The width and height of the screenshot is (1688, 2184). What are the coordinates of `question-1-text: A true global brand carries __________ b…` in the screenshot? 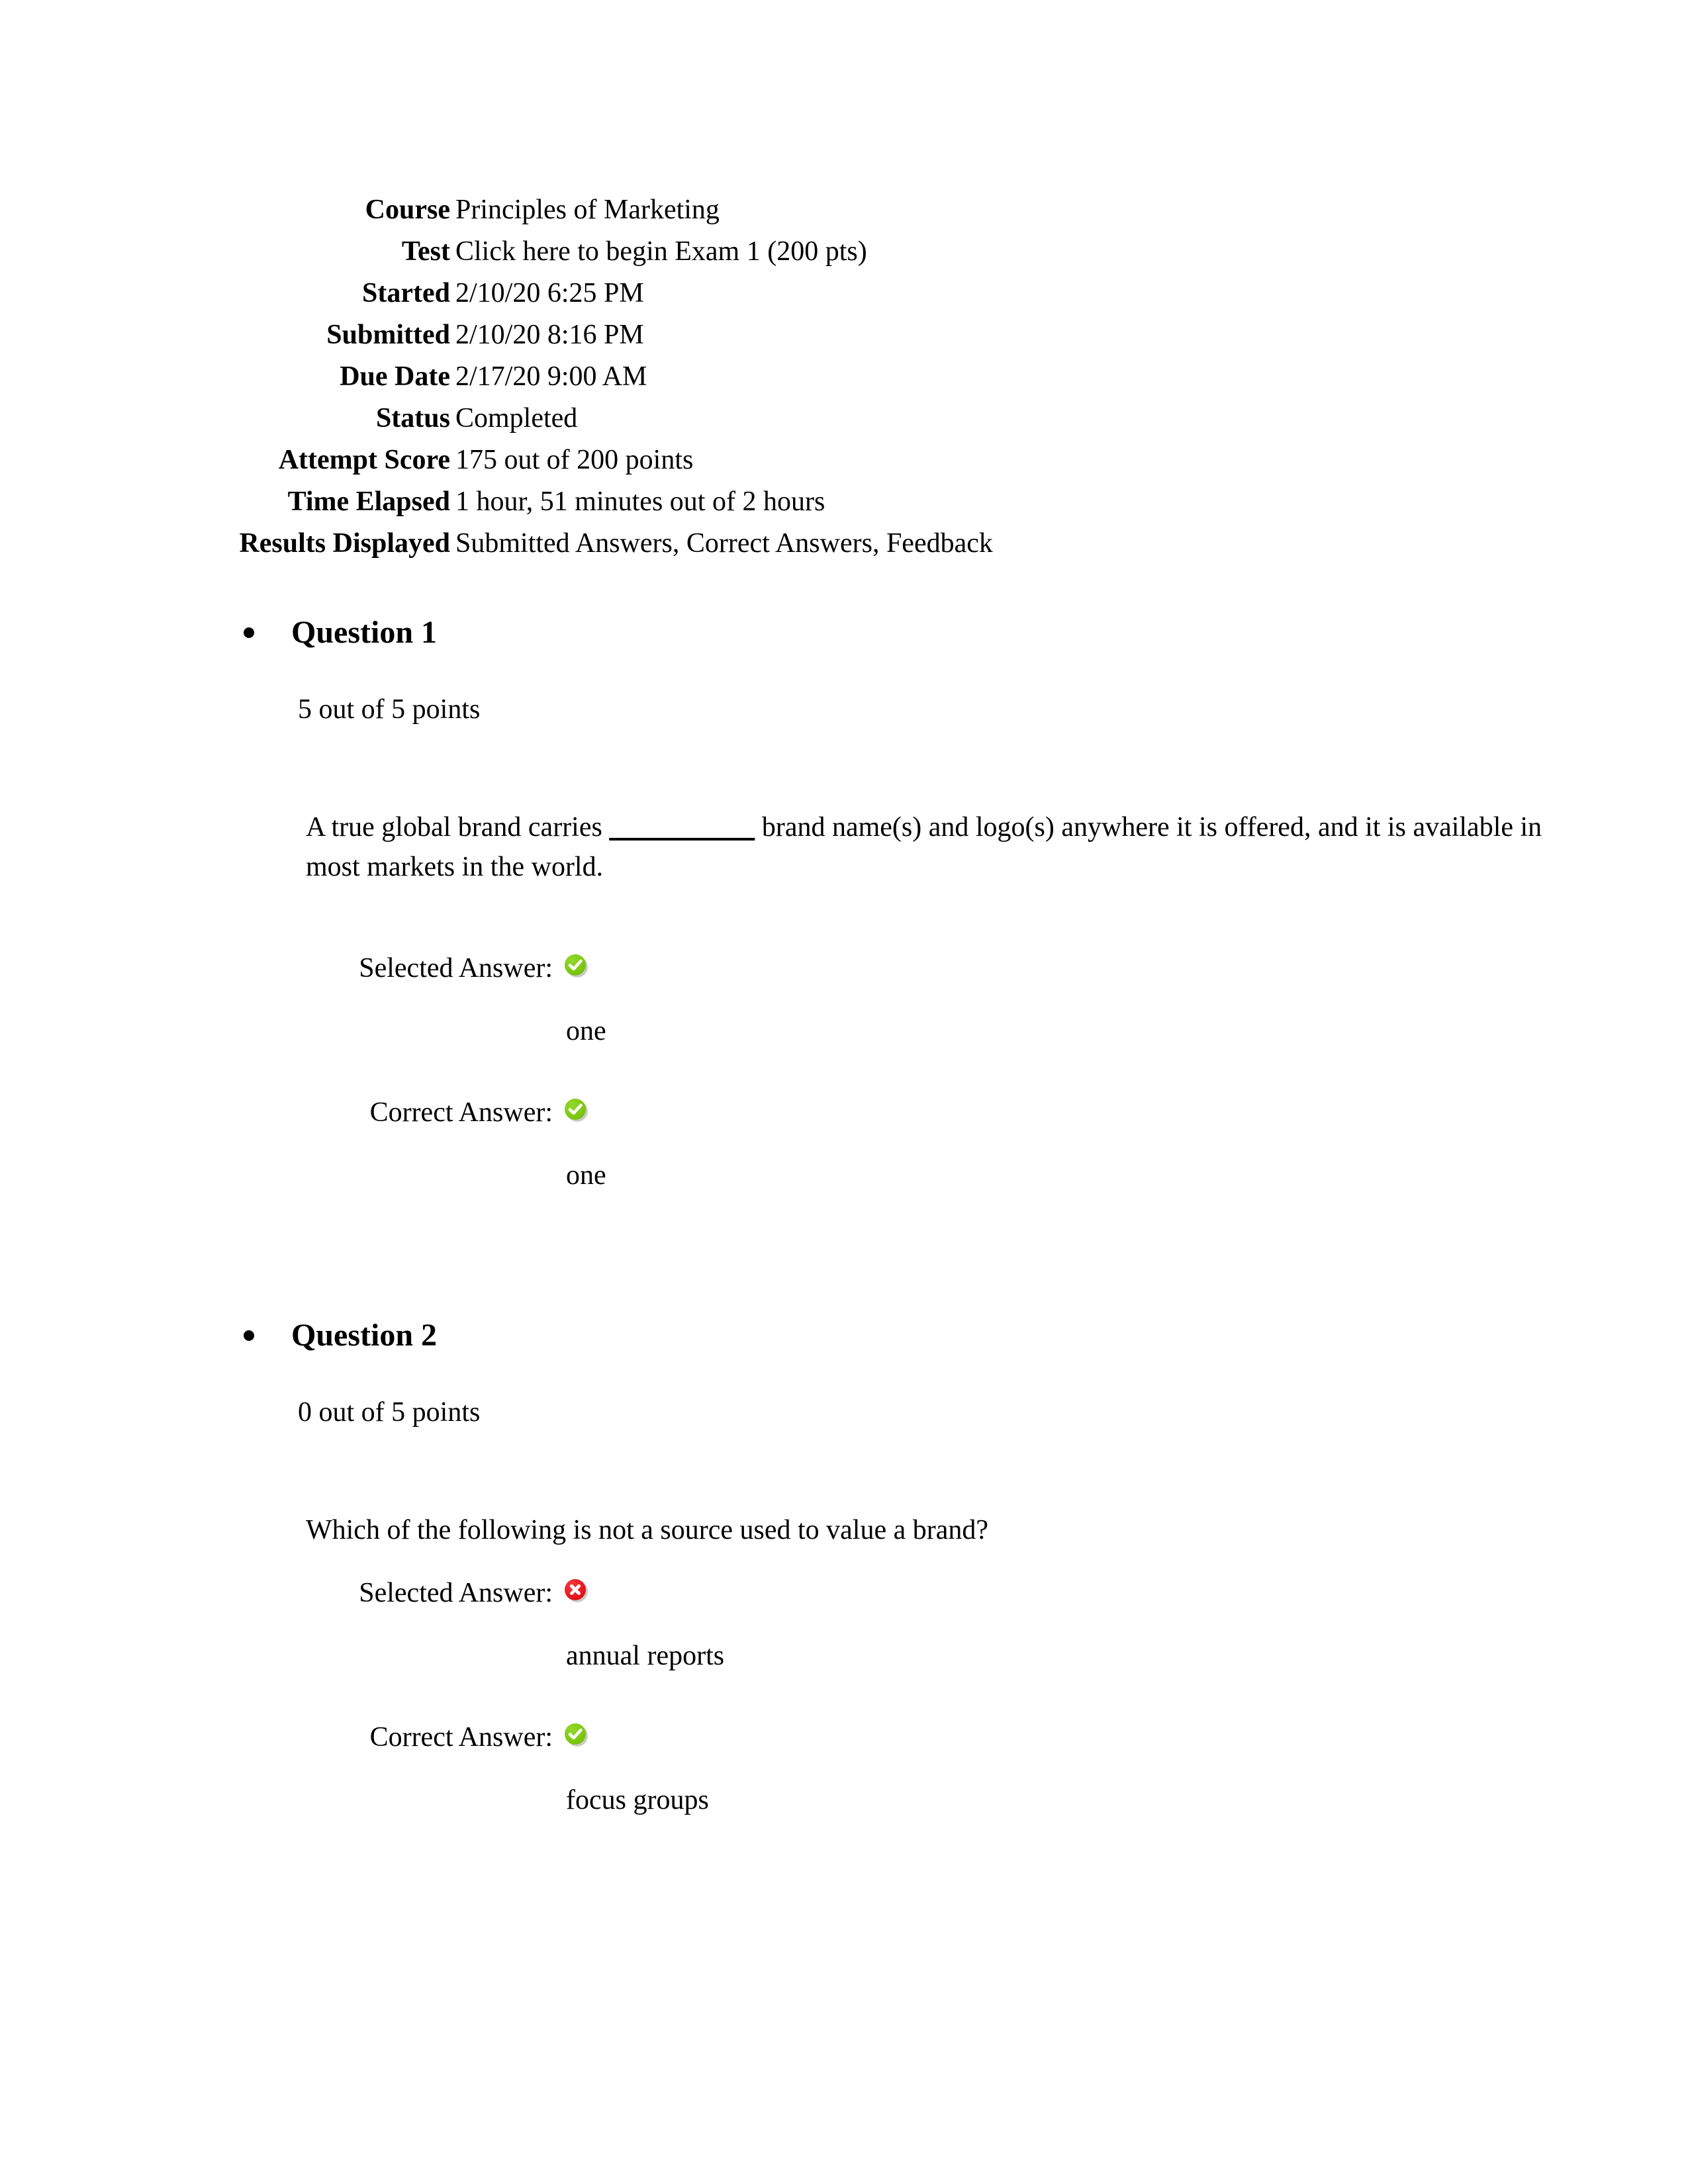 It's located at (775, 847).